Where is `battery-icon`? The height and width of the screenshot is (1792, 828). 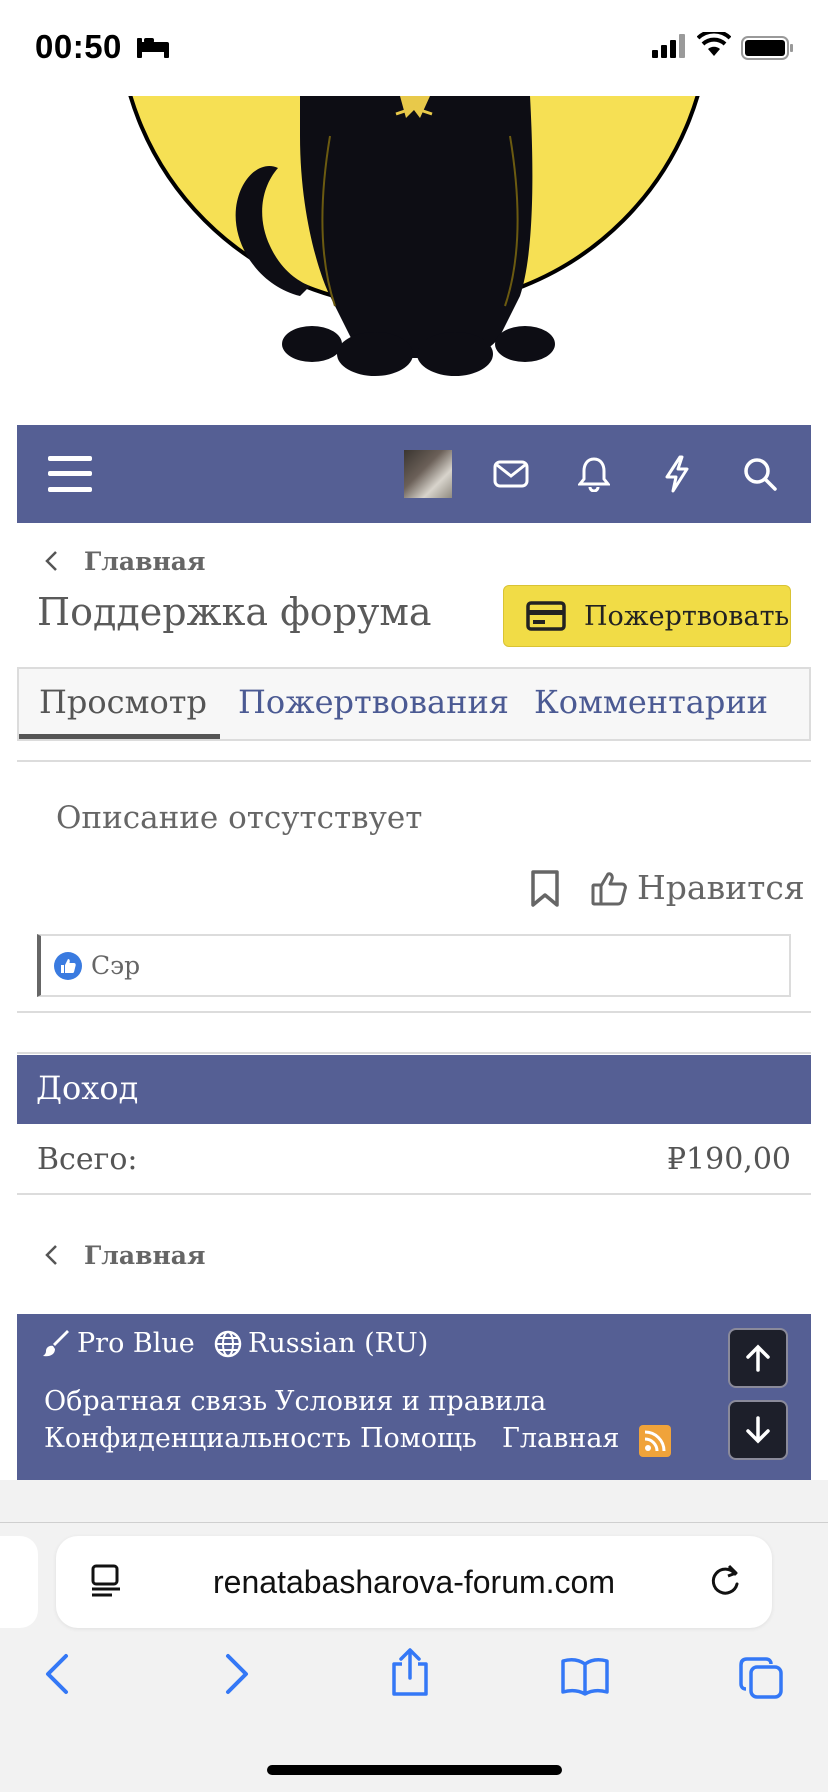 battery-icon is located at coordinates (767, 48).